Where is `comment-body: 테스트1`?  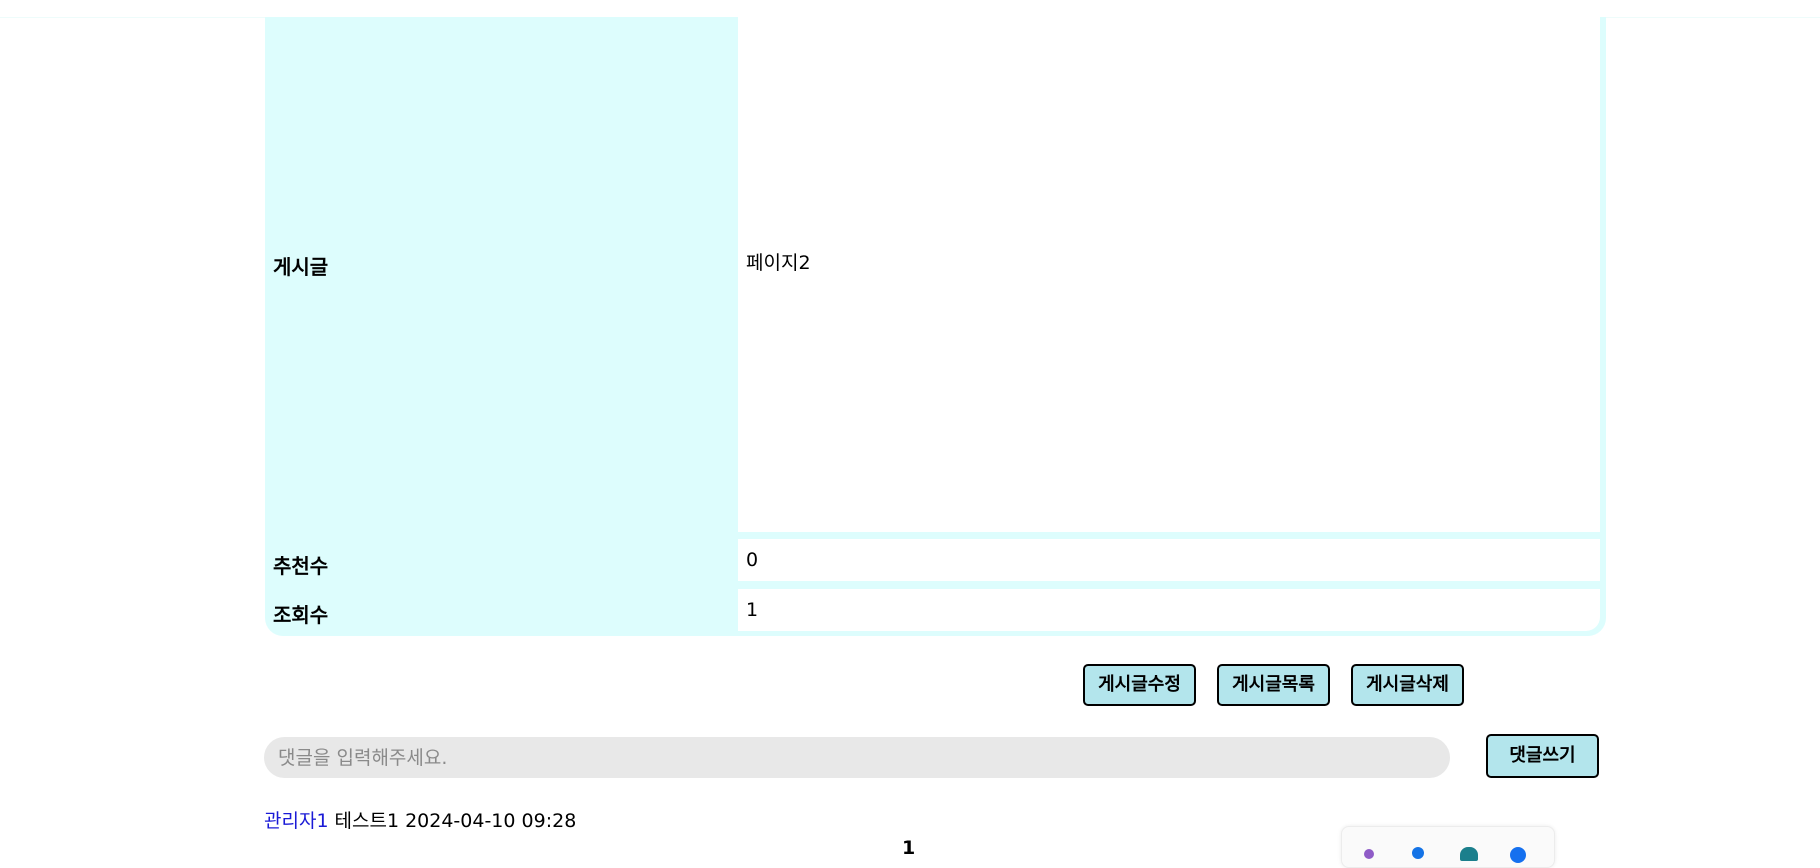
comment-body: 테스트1 is located at coordinates (367, 821).